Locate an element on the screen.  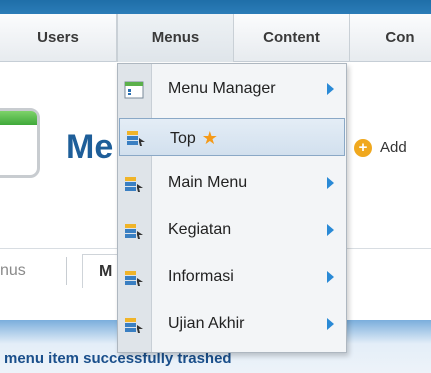
add-new-button-label: Add is located at coordinates (393, 147).